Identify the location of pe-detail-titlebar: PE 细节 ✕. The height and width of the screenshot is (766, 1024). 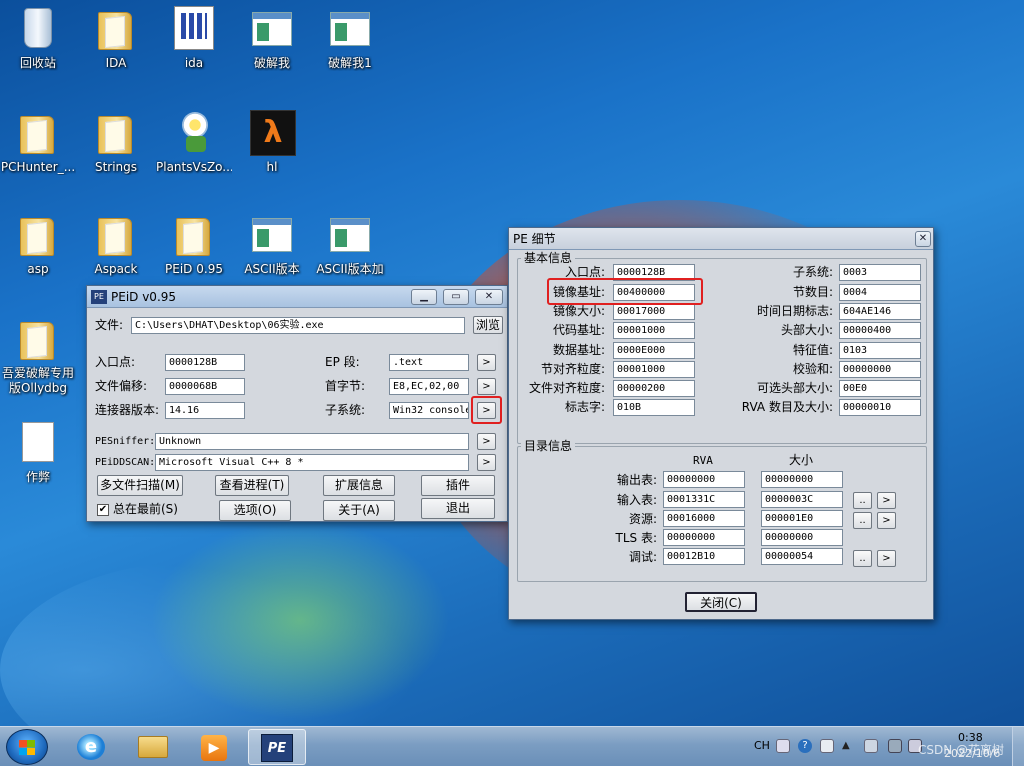
(721, 239).